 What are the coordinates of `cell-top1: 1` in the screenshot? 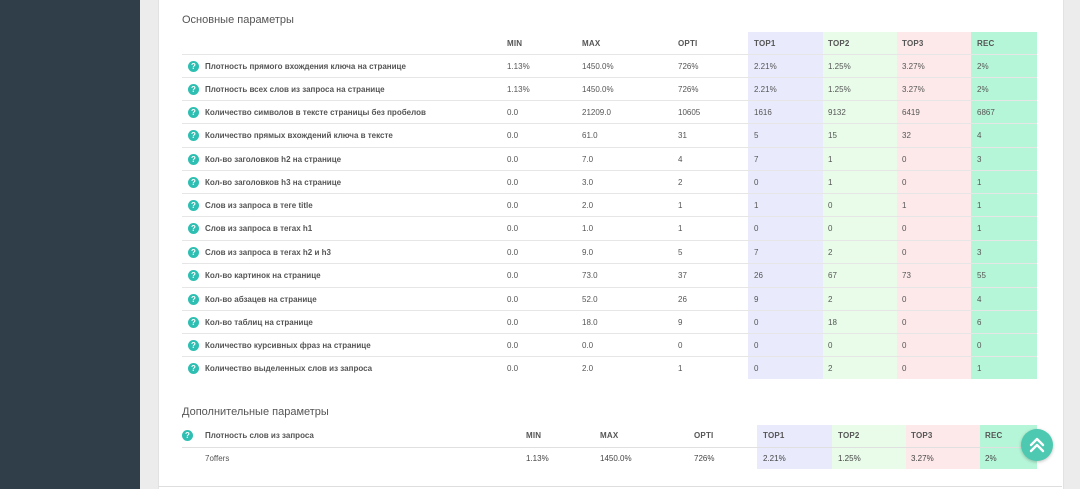 It's located at (756, 205).